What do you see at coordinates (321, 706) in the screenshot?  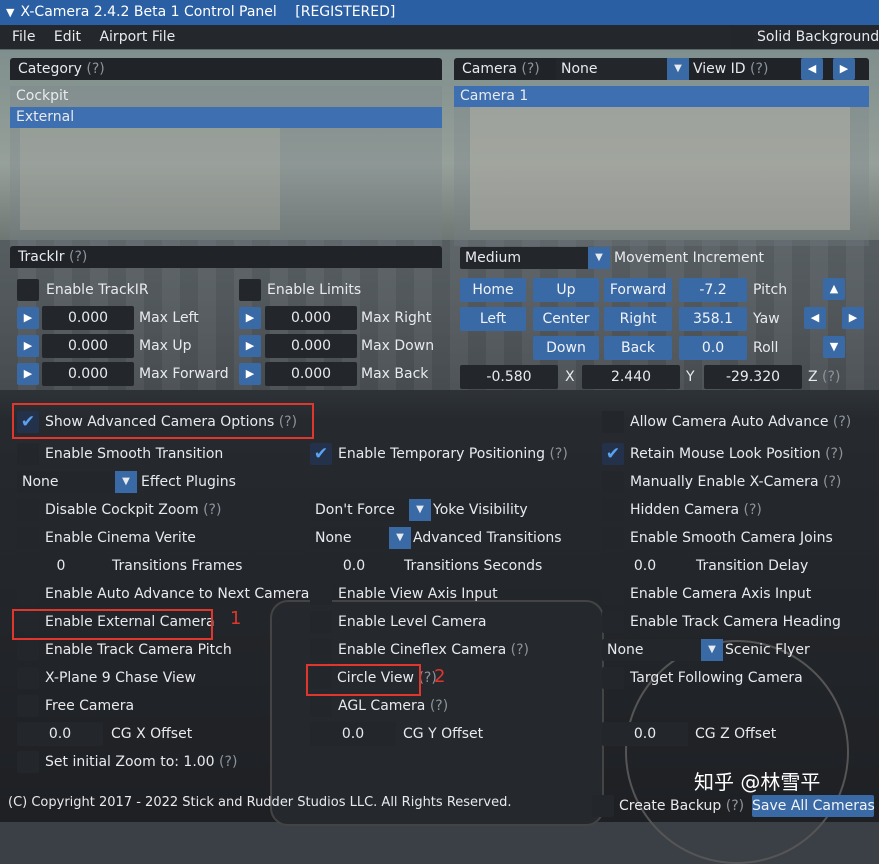 I see `agl-camera-checkbox` at bounding box center [321, 706].